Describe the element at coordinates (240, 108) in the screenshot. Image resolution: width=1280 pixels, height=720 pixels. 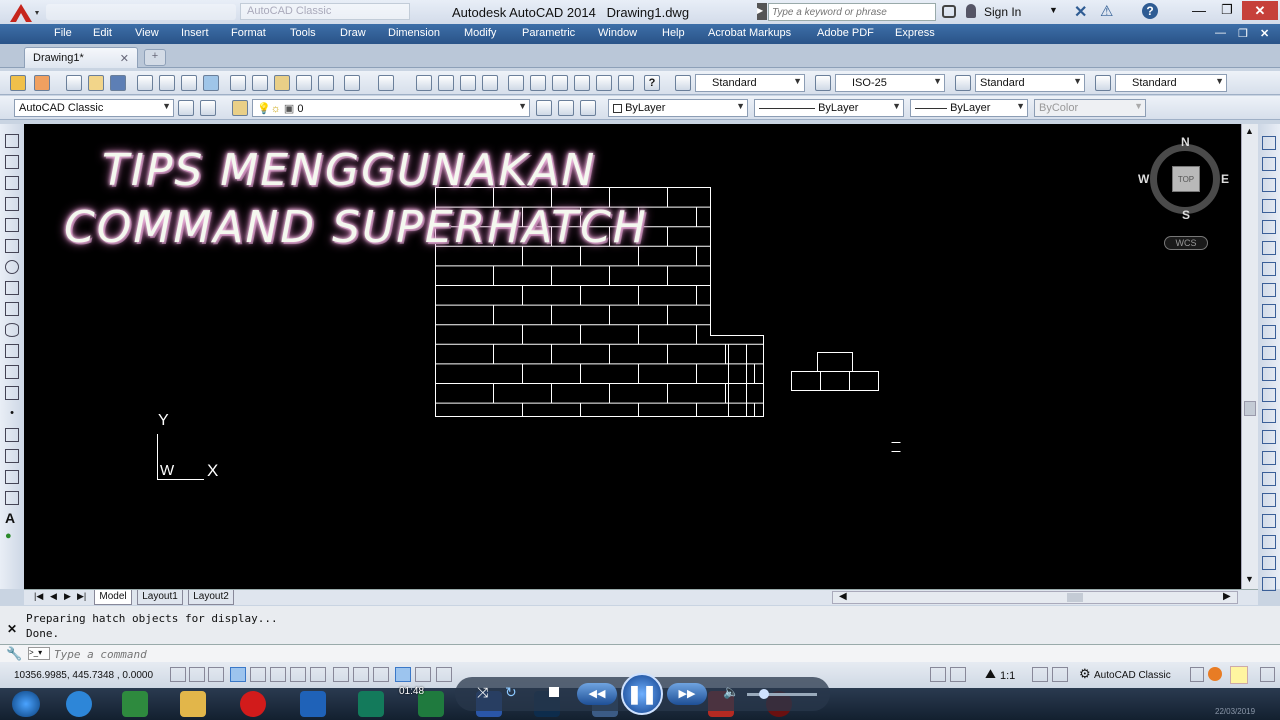
I see `layer-properties-icon` at that location.